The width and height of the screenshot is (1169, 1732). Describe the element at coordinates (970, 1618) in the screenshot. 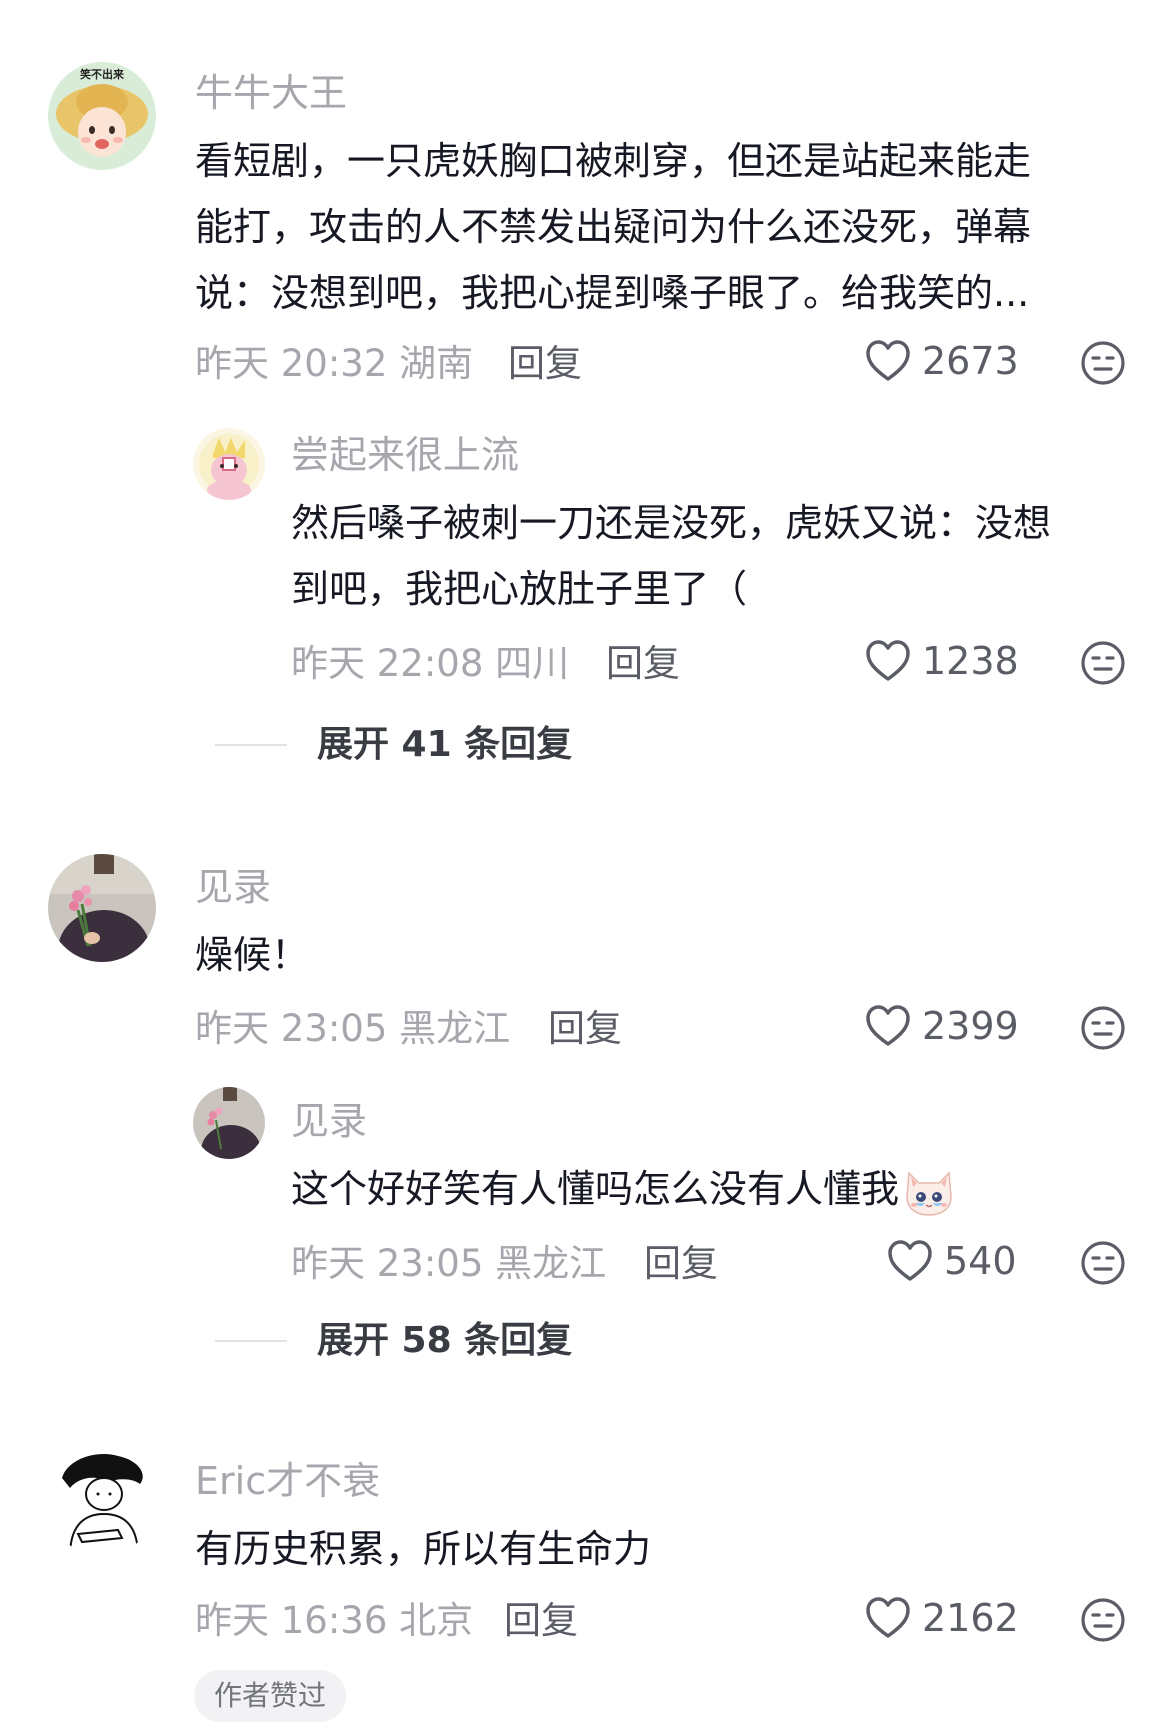

I see `like-count: 2162` at that location.